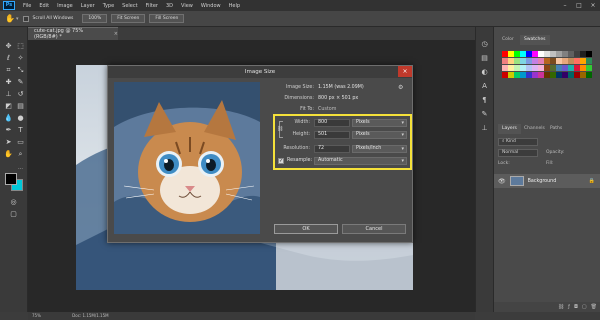  Describe the element at coordinates (20, 118) in the screenshot. I see `dodge-tool-icon: ●` at that location.